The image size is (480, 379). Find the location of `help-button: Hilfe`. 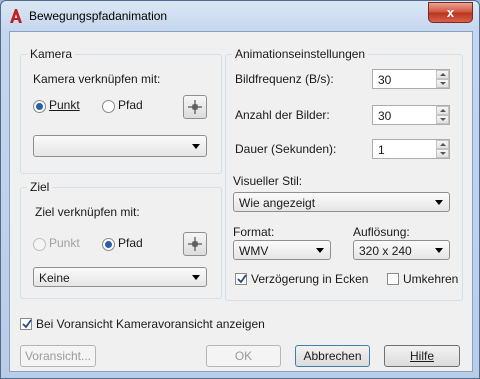

help-button: Hilfe is located at coordinates (422, 356).